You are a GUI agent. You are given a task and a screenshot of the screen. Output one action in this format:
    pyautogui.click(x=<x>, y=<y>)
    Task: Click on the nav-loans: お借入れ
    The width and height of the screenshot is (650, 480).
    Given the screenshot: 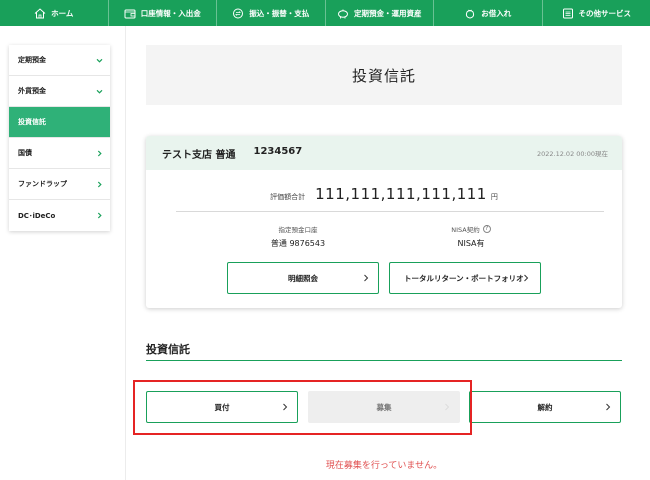 What is the action you would take?
    pyautogui.click(x=488, y=13)
    